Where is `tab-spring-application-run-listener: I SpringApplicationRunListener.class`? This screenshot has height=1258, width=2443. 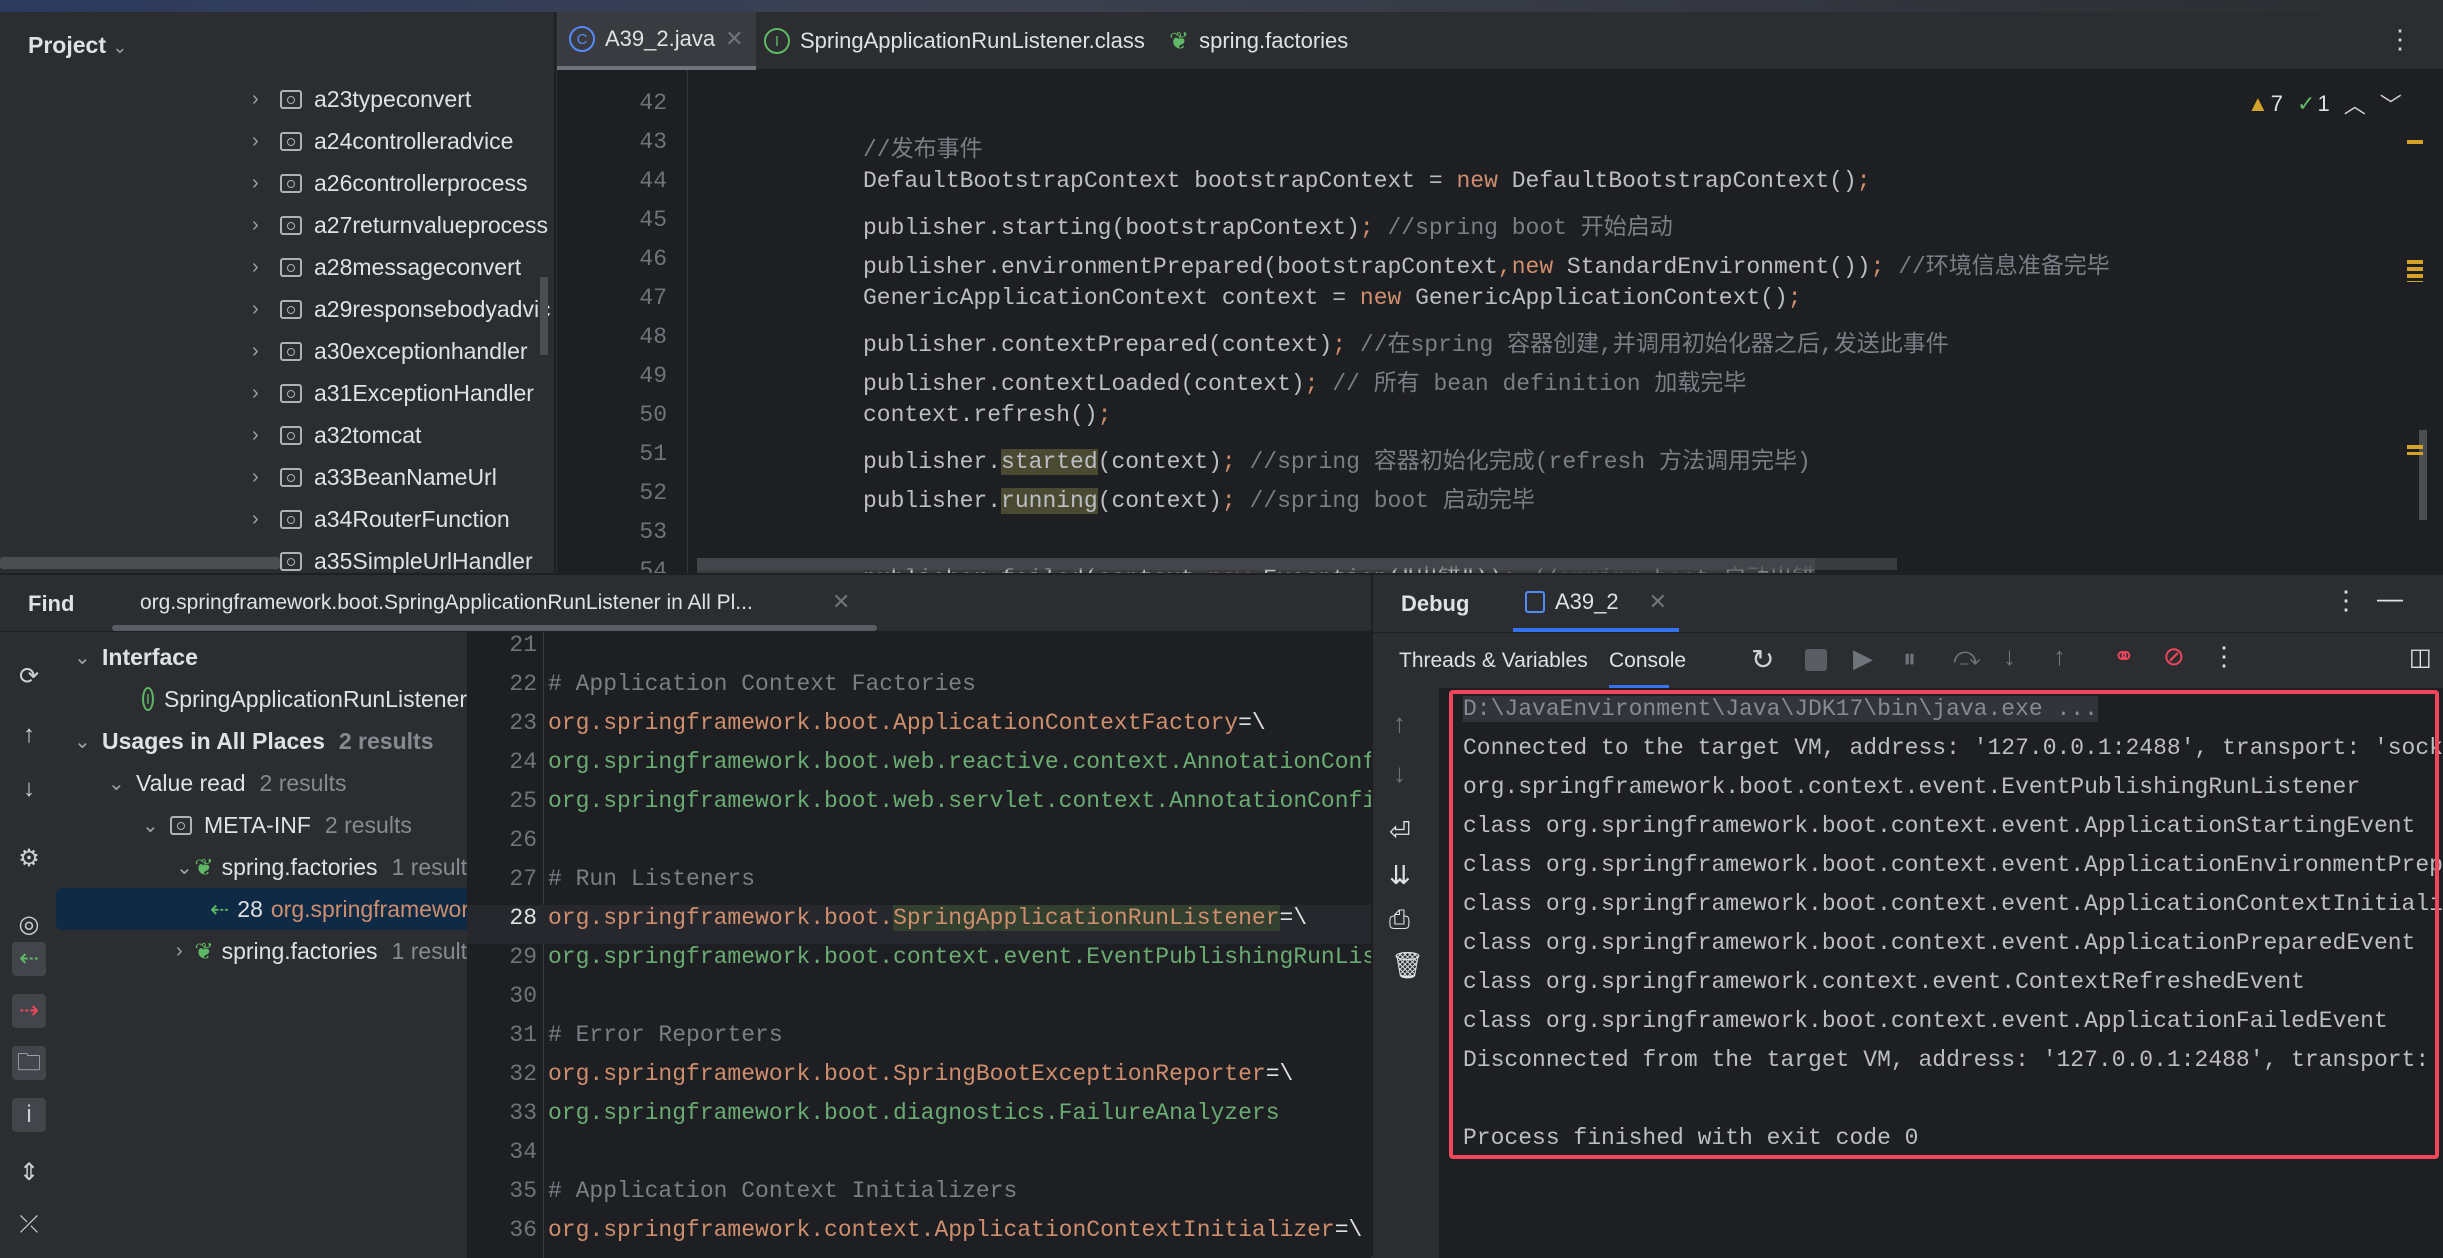
tab-spring-application-run-listener: I SpringApplicationRunListener.class is located at coordinates (954, 41).